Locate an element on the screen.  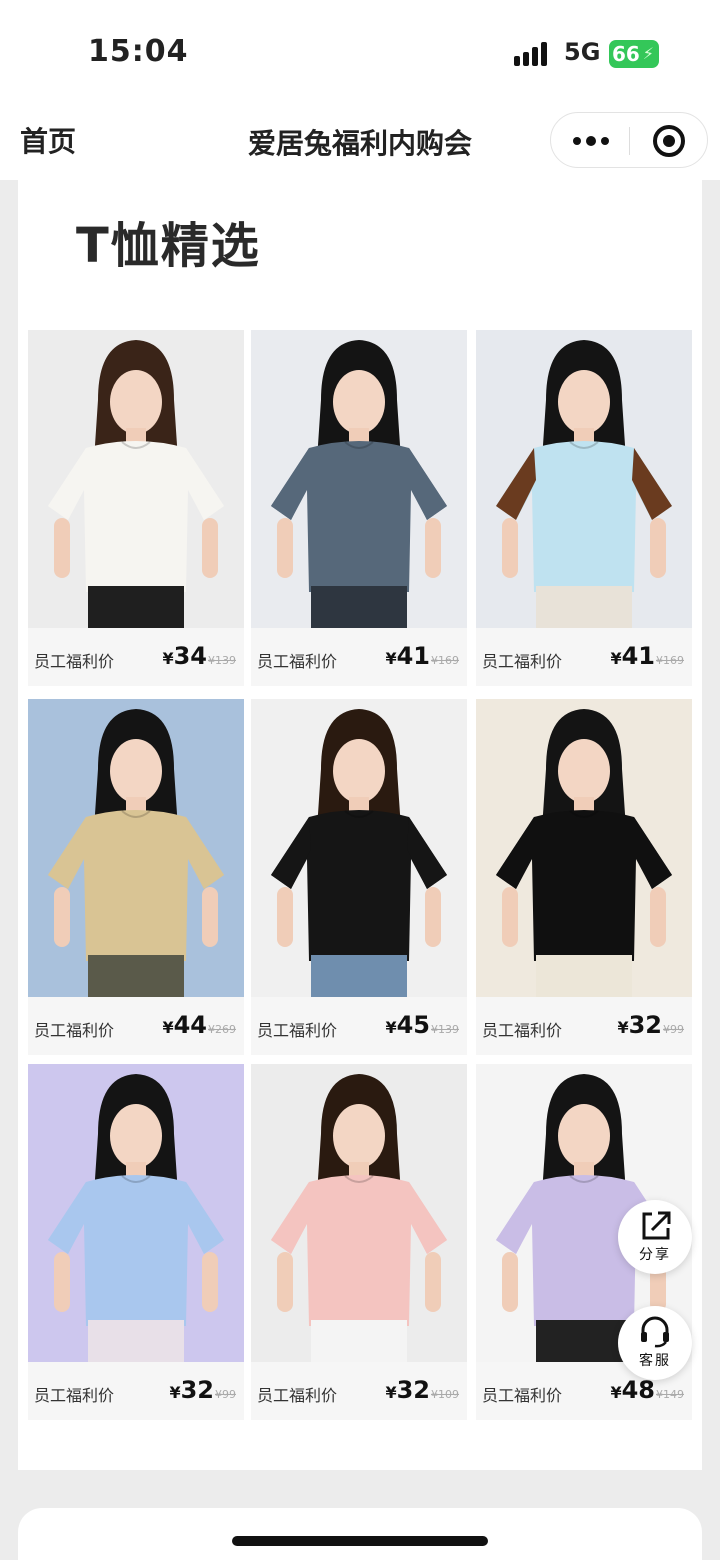
original-price: ¥149 is located at coordinates (670, 1394).